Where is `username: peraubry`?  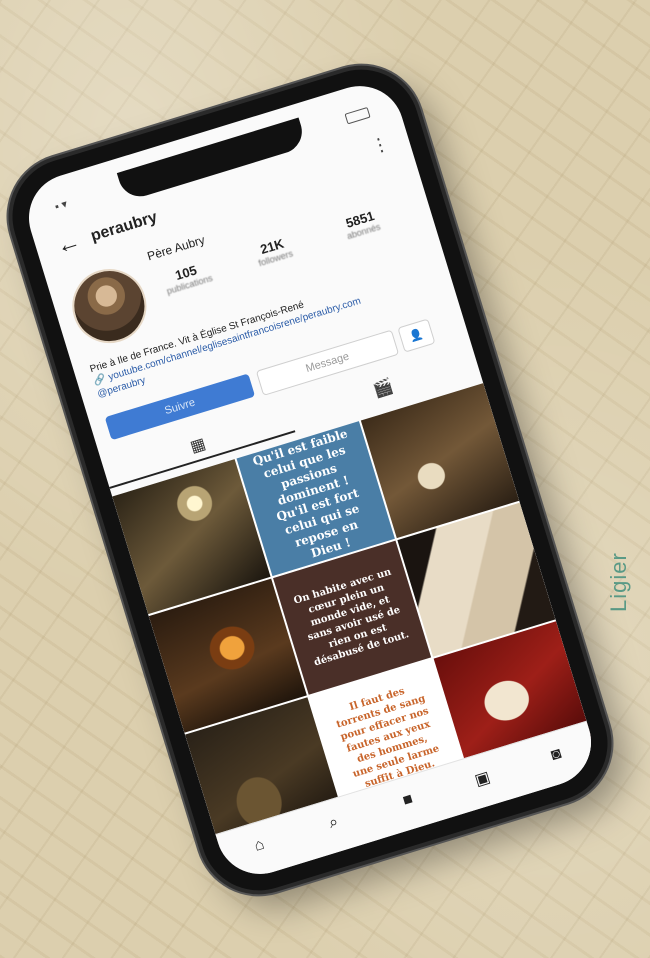 username: peraubry is located at coordinates (124, 226).